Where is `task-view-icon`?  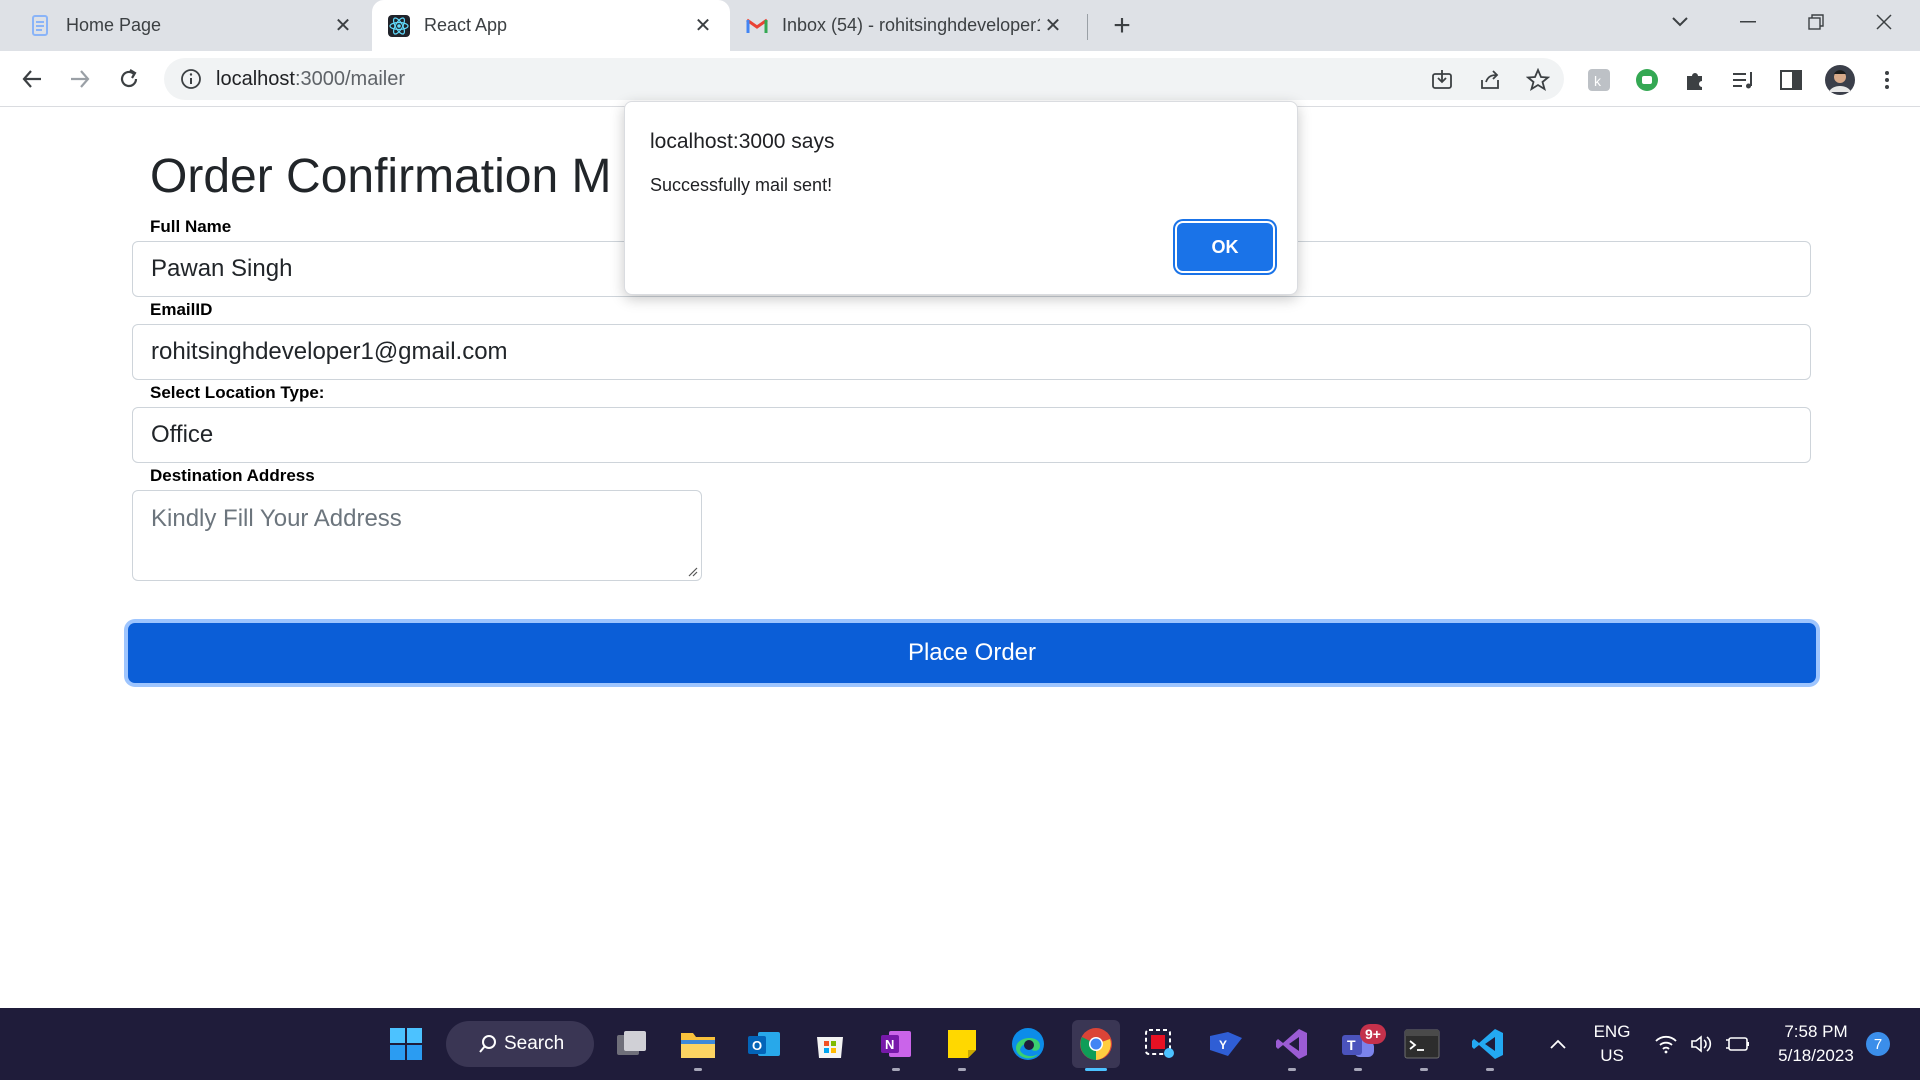
task-view-icon is located at coordinates (632, 1044).